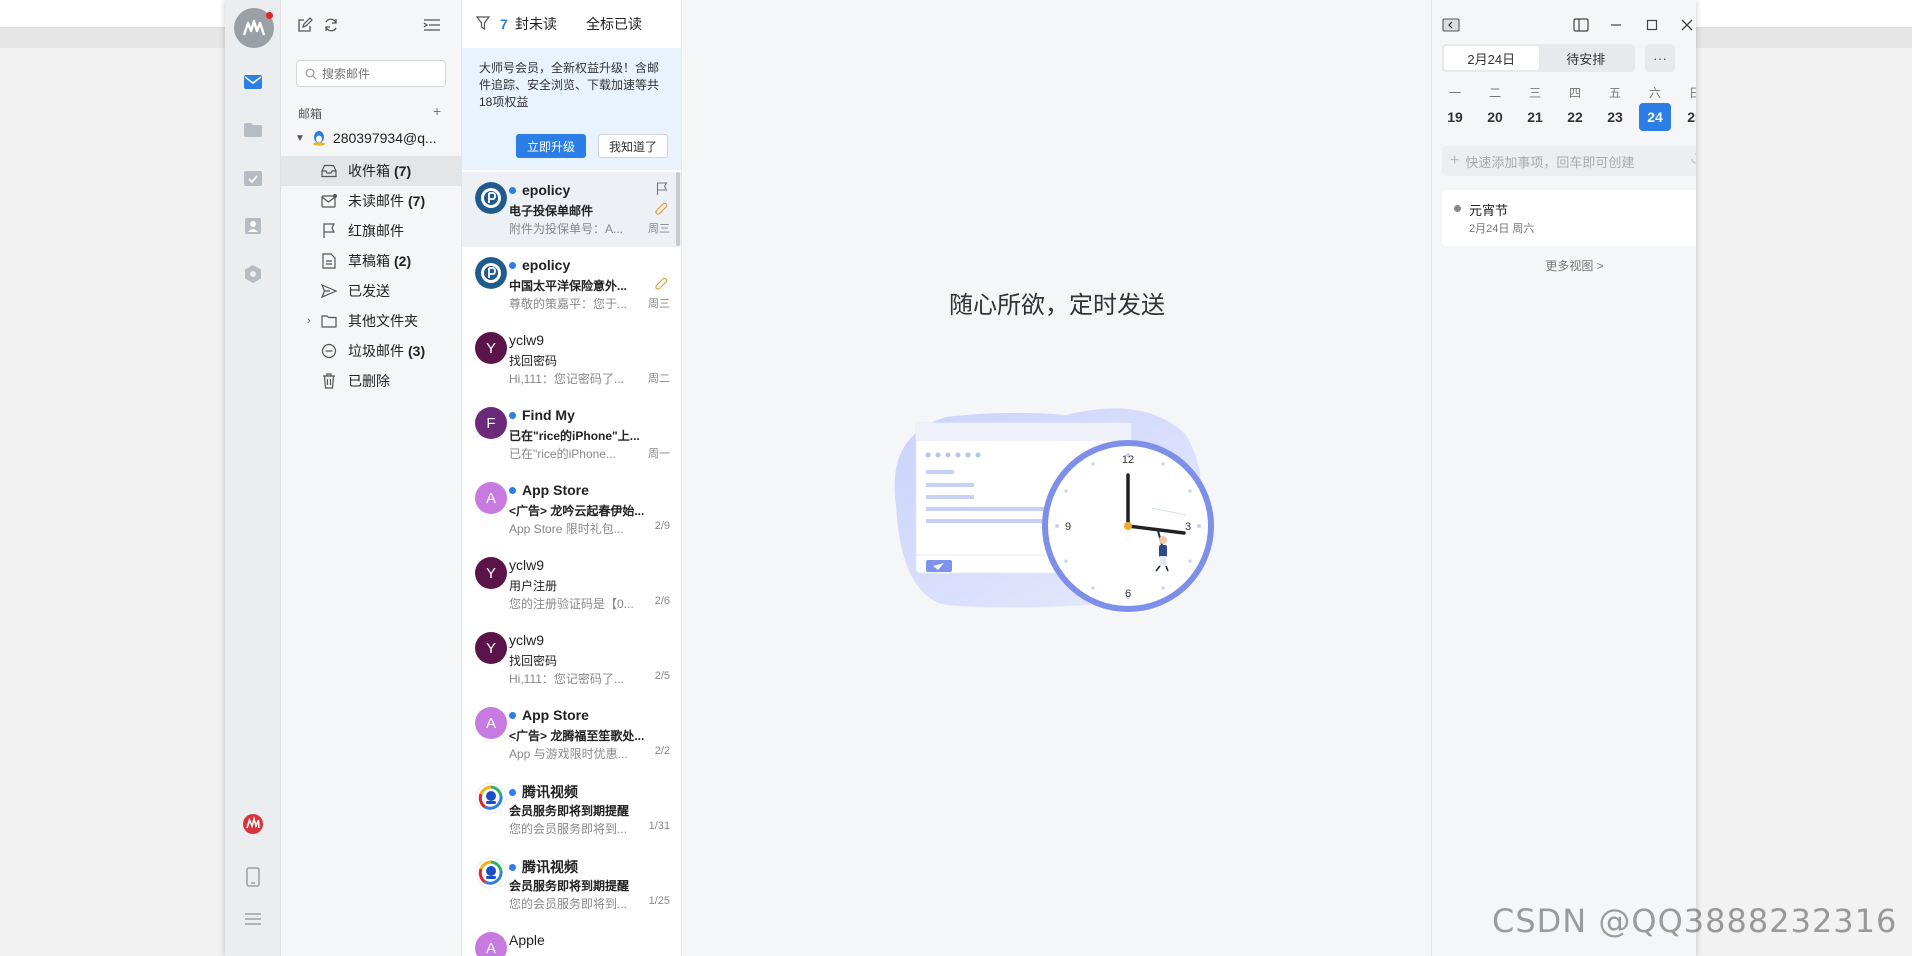 The height and width of the screenshot is (956, 1912). I want to click on event-title: 元宵节, so click(1489, 210).